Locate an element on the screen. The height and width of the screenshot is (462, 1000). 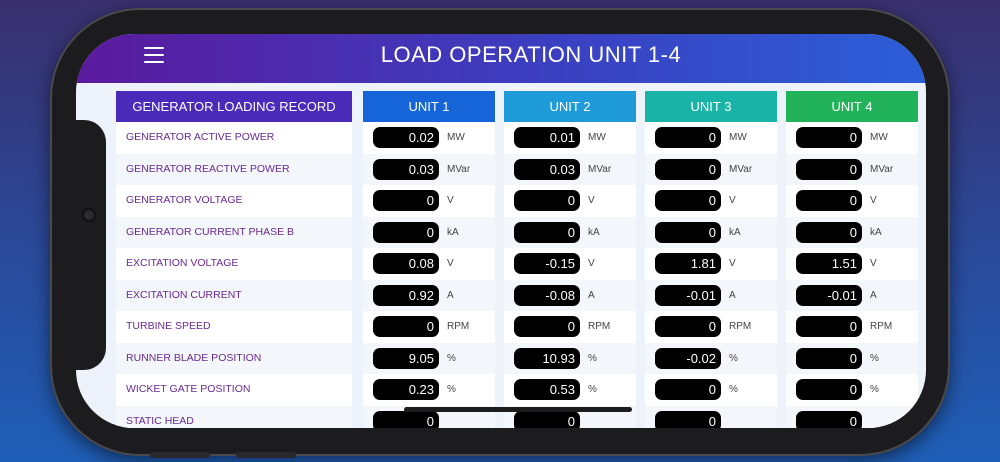
value-display: 0.03 is located at coordinates (406, 169).